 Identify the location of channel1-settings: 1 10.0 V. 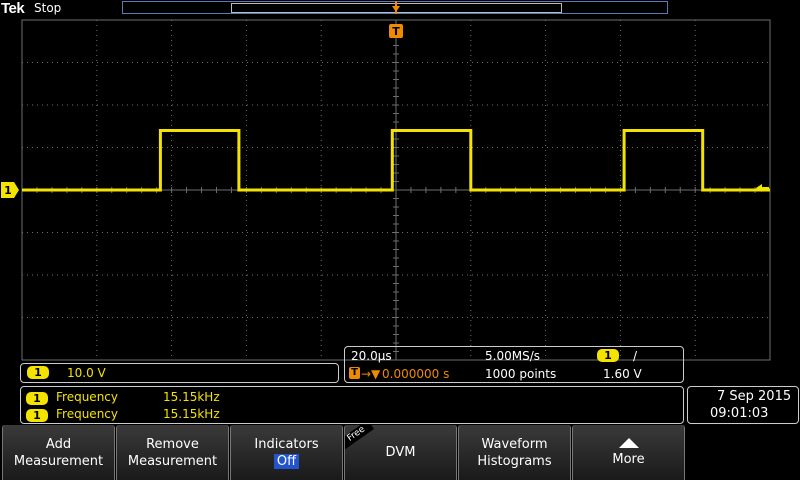
(179, 373).